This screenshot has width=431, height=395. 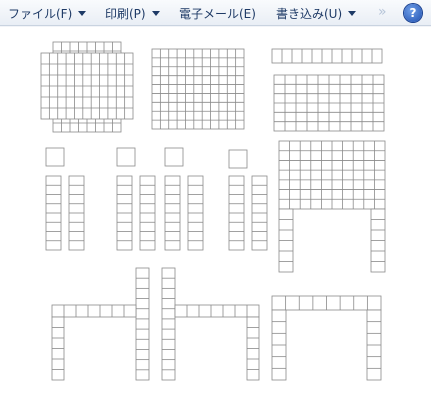 I want to click on menu-email-label: 電子メール(E), so click(x=217, y=13).